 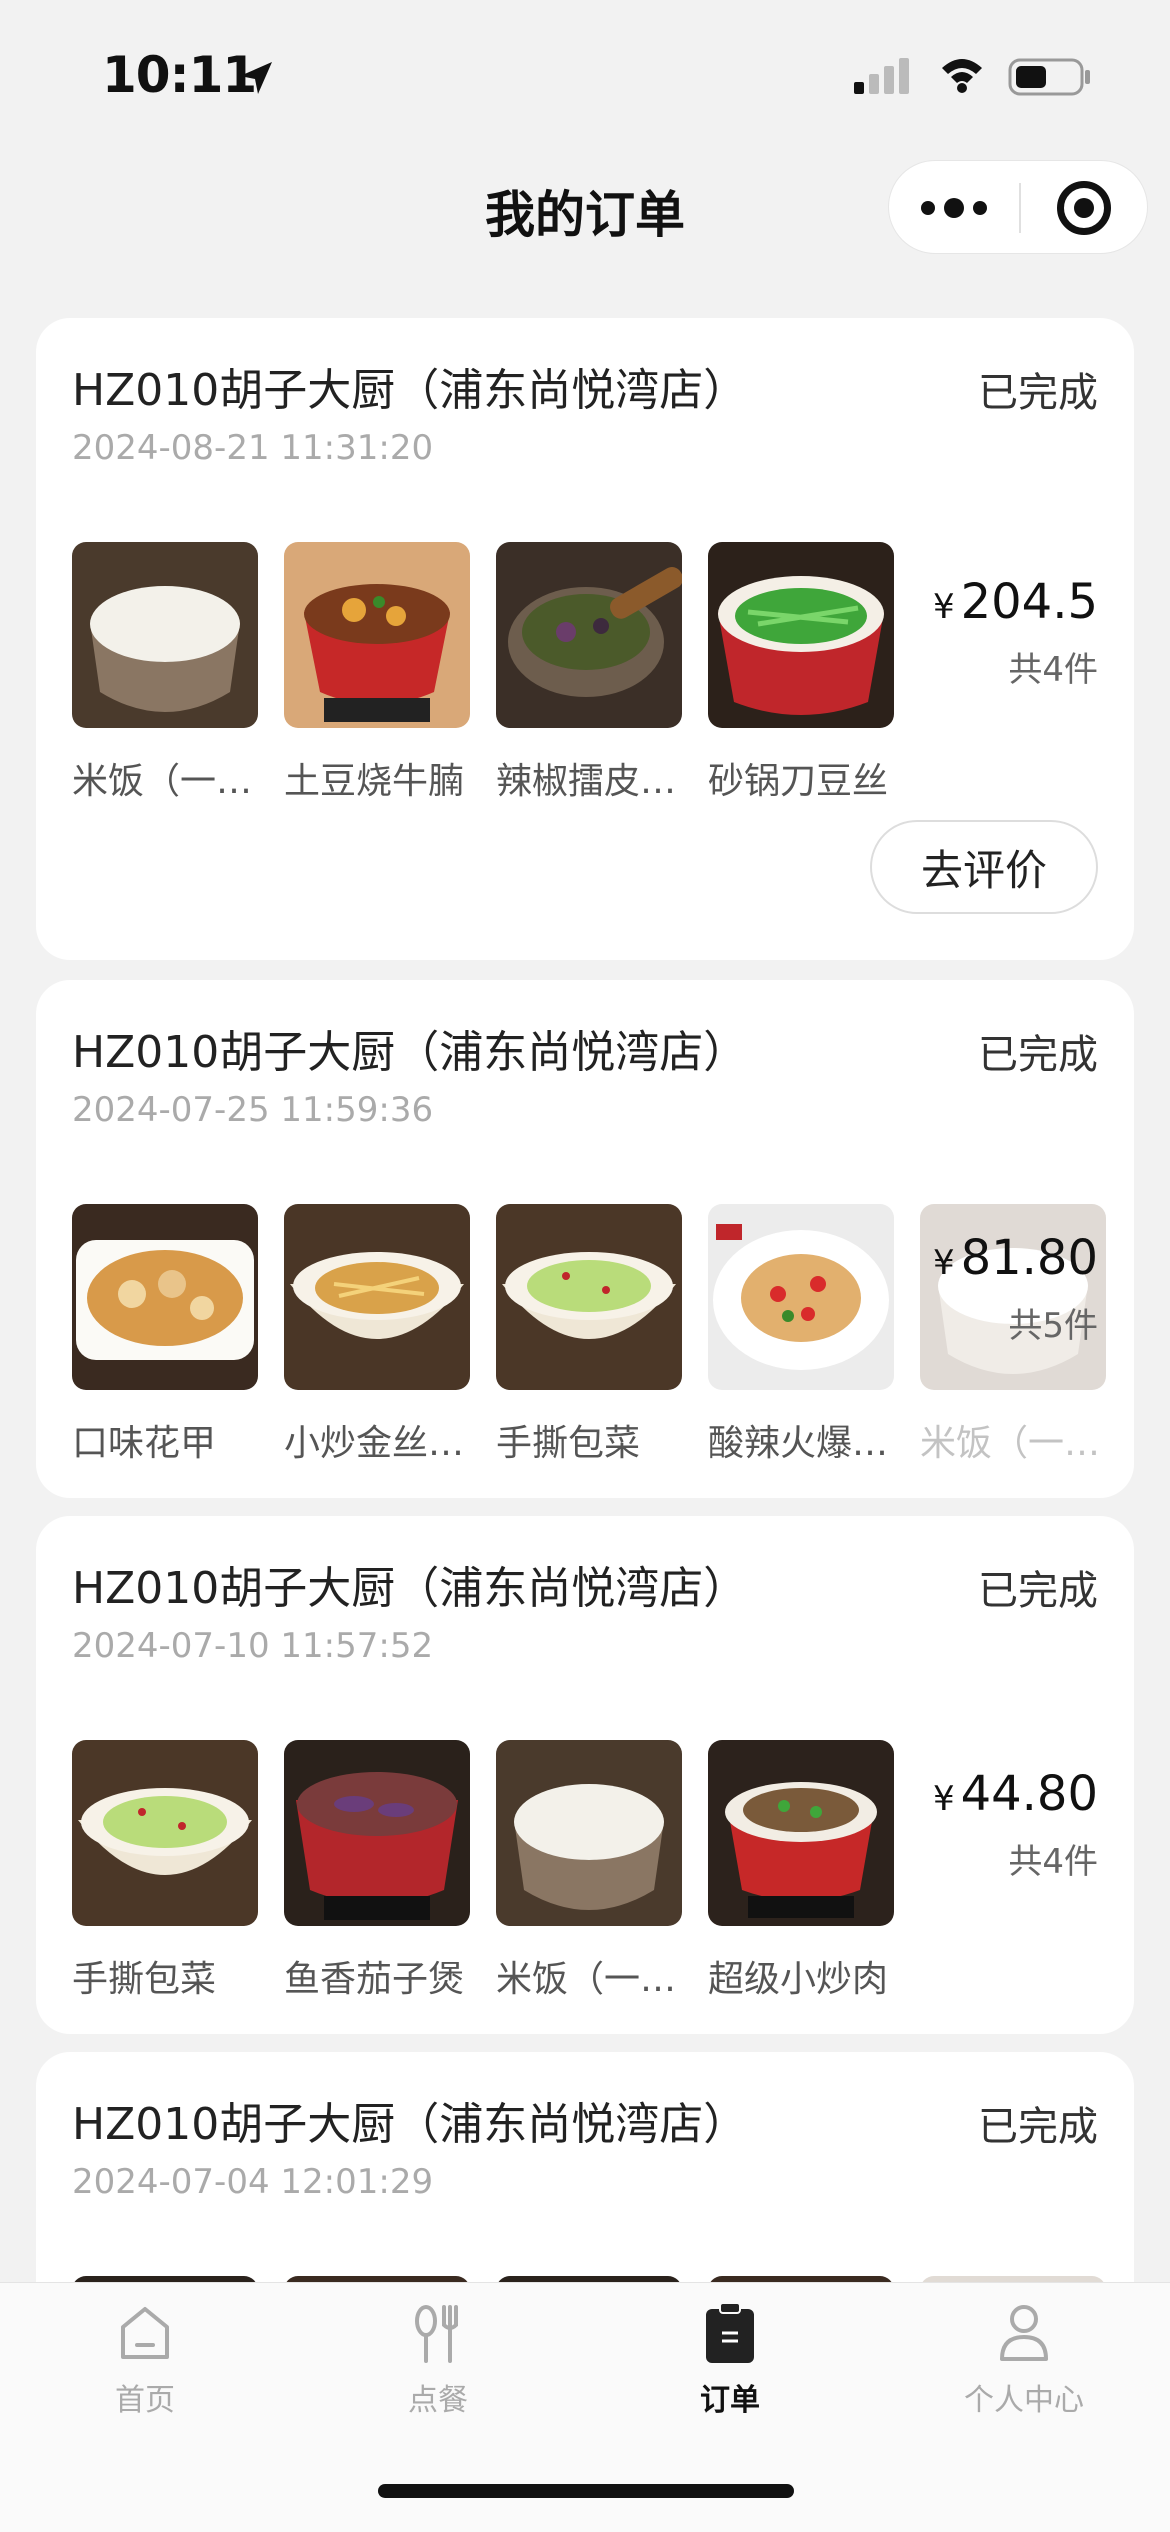 I want to click on wifi-icon, so click(x=962, y=76).